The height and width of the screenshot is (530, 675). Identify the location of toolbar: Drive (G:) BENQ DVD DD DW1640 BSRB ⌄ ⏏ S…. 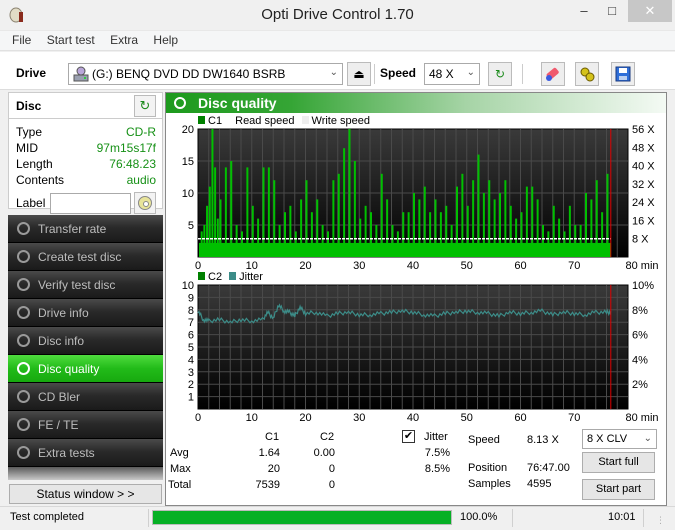
(337, 71).